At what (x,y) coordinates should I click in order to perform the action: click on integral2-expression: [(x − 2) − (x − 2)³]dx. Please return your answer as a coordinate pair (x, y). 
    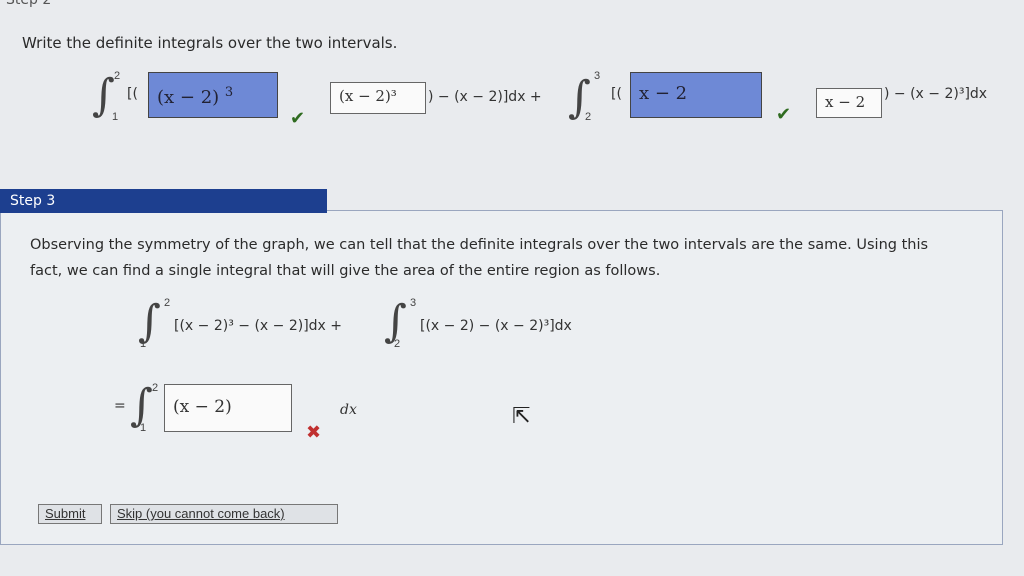
    Looking at the image, I should click on (496, 326).